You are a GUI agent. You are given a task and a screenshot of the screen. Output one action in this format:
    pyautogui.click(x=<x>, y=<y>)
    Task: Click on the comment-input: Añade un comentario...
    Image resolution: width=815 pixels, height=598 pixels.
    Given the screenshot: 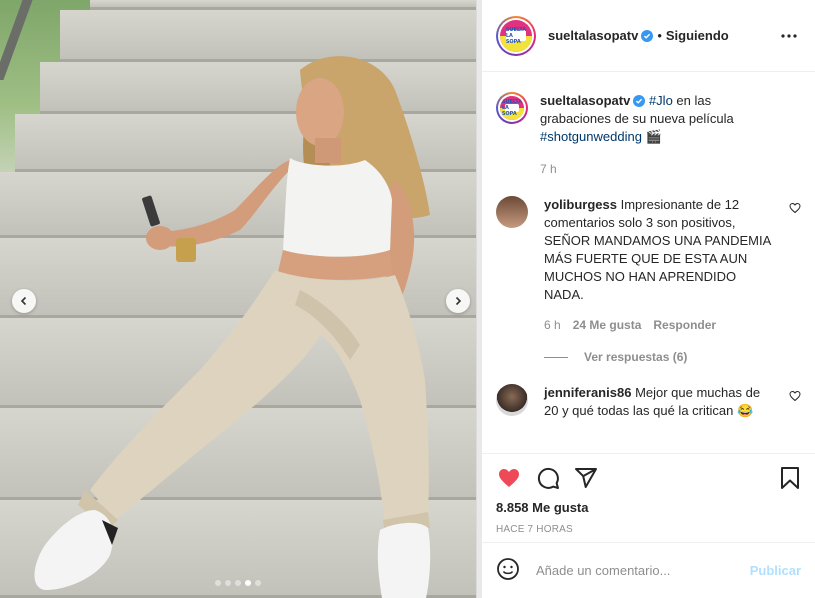 What is the action you would take?
    pyautogui.click(x=643, y=570)
    